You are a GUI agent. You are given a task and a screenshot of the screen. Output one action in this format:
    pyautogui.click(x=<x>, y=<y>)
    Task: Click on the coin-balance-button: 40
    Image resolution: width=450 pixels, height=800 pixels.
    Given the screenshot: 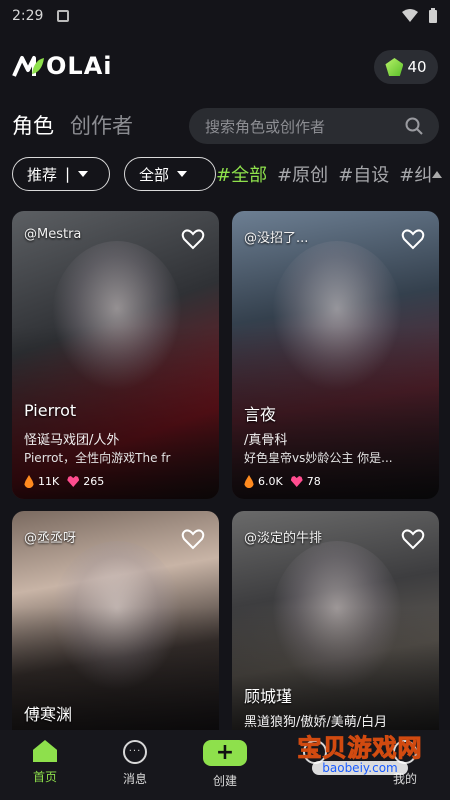 What is the action you would take?
    pyautogui.click(x=406, y=67)
    